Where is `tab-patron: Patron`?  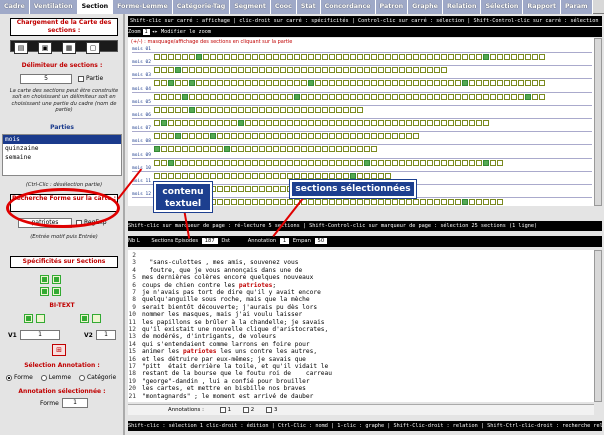
tab-patron: Patron is located at coordinates (392, 7).